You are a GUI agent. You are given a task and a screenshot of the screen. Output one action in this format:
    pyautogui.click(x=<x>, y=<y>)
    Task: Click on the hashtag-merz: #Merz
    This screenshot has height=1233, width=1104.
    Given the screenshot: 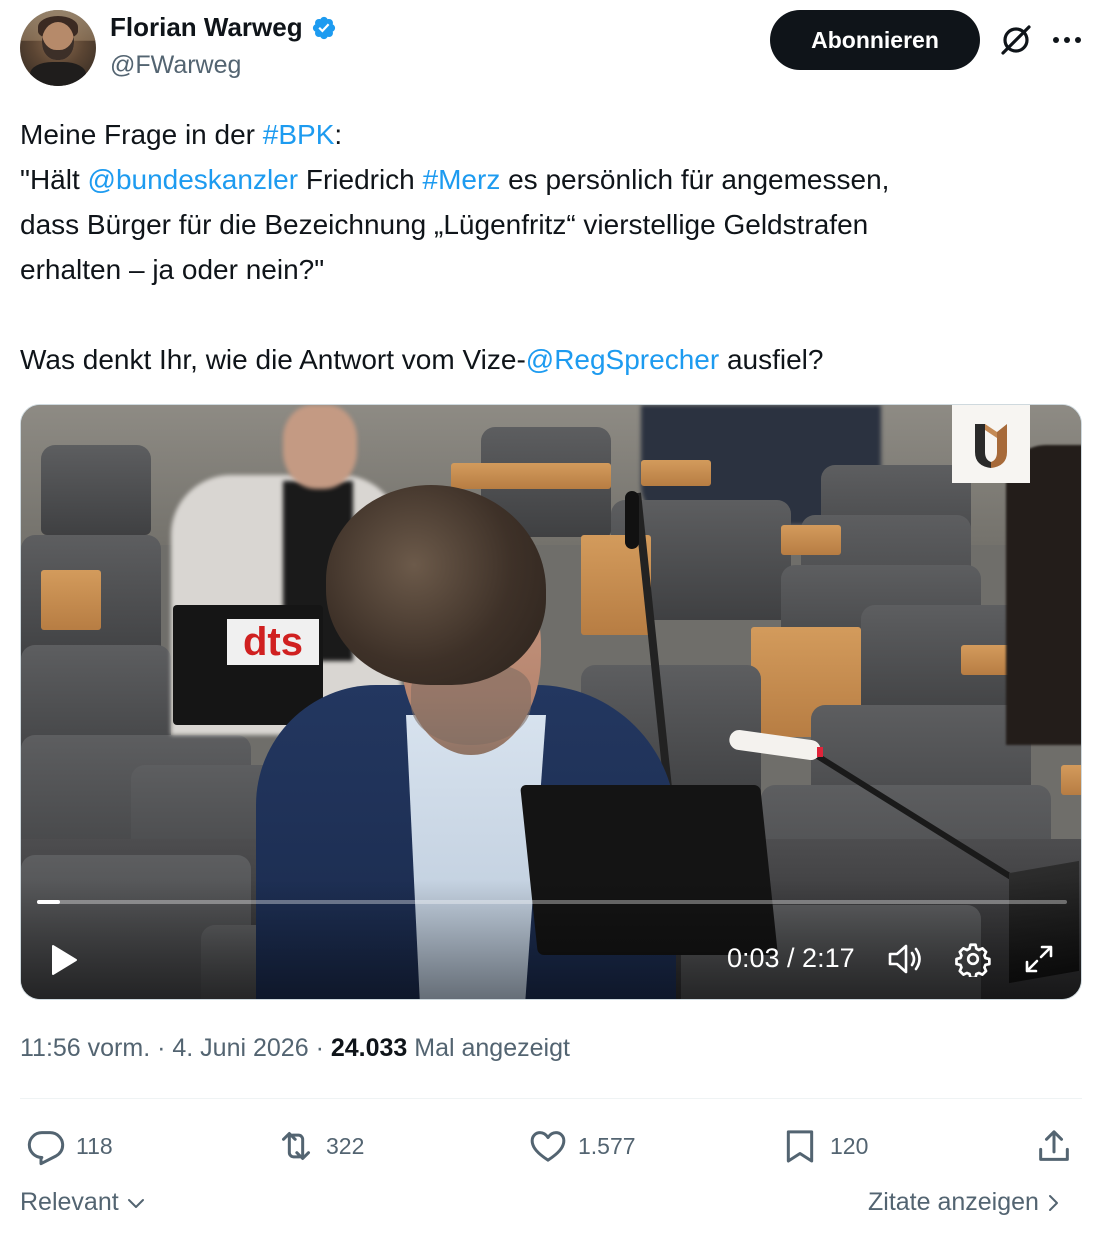 What is the action you would take?
    pyautogui.click(x=462, y=179)
    